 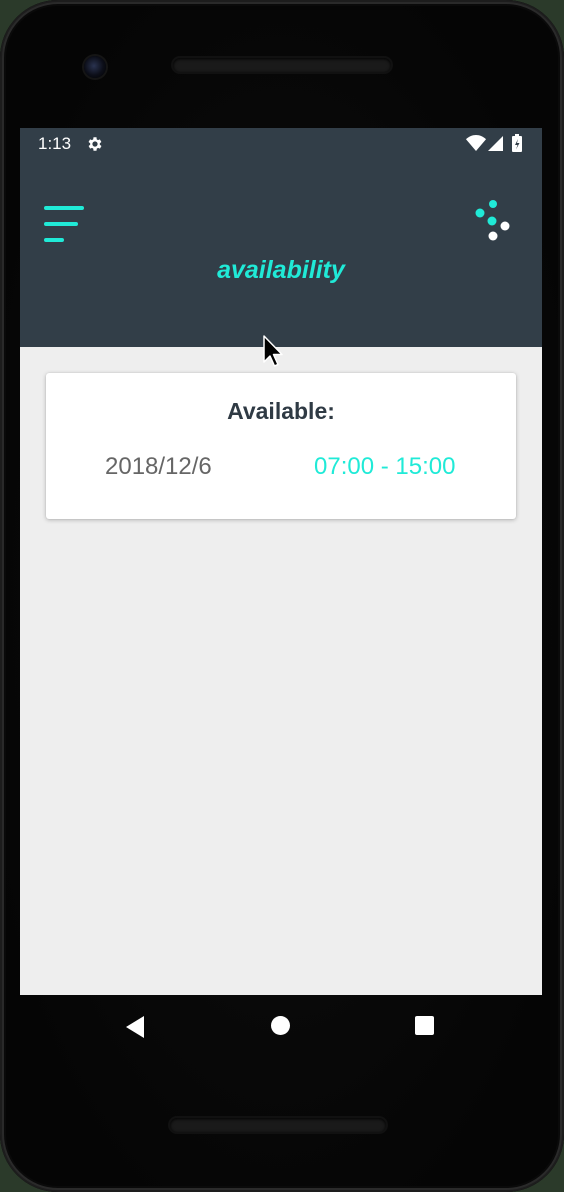 I want to click on home-icon, so click(x=280, y=1025).